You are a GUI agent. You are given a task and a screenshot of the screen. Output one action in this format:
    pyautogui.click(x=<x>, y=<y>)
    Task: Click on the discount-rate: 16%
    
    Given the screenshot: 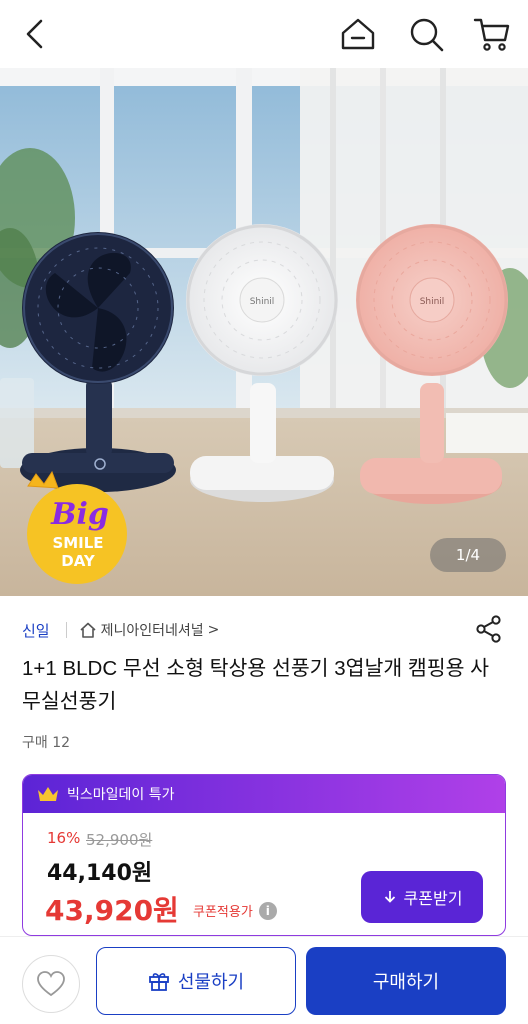 What is the action you would take?
    pyautogui.click(x=64, y=838)
    